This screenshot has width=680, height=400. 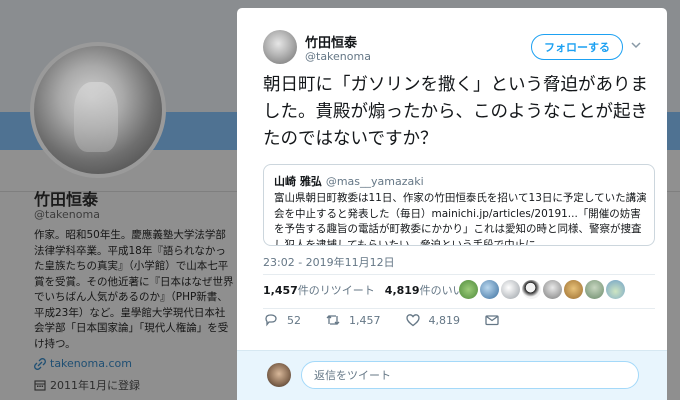 I want to click on like-action-count: 4,819, so click(x=444, y=320).